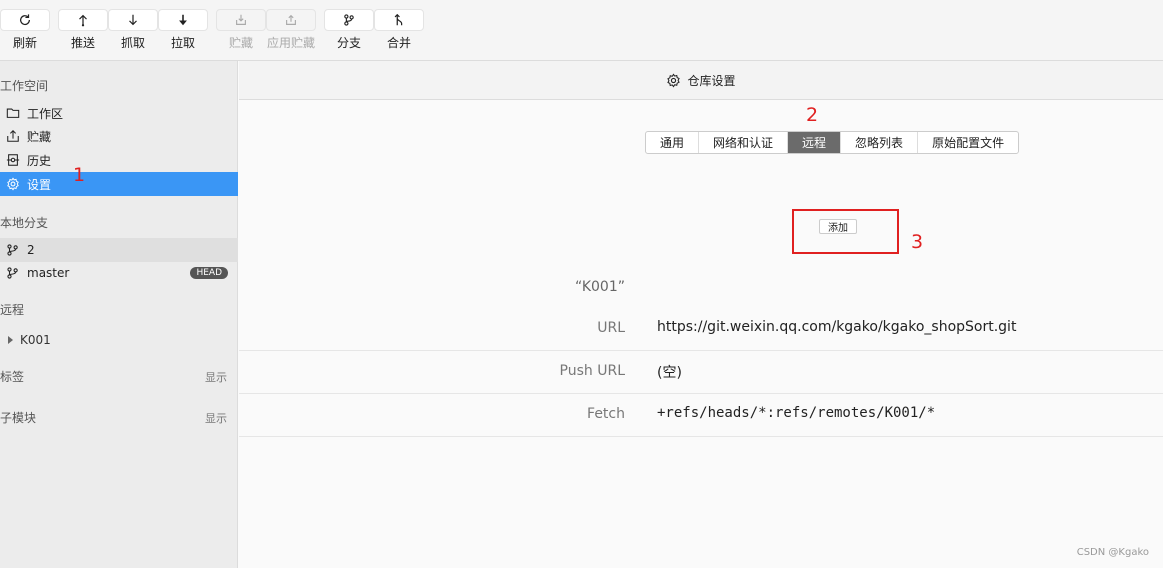 Image resolution: width=1163 pixels, height=568 pixels. I want to click on annotation-3: 3, so click(917, 242).